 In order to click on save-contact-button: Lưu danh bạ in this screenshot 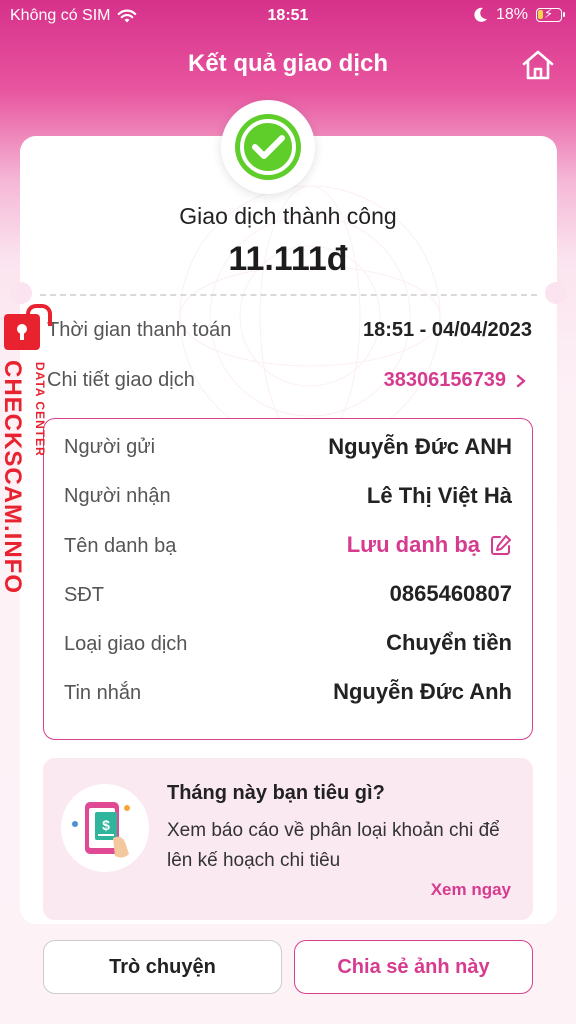, I will do `click(429, 545)`.